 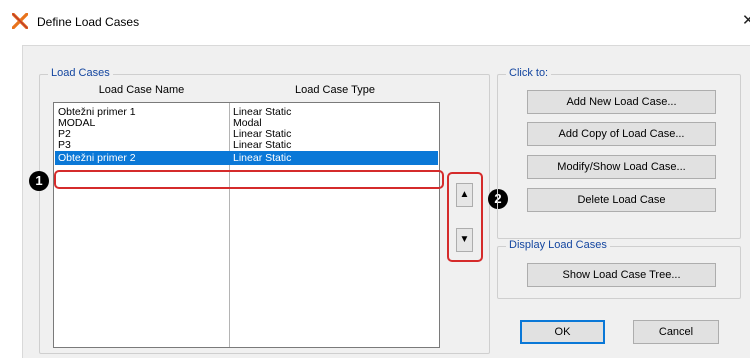 What do you see at coordinates (141, 90) in the screenshot?
I see `column-header-name: Load Case Name` at bounding box center [141, 90].